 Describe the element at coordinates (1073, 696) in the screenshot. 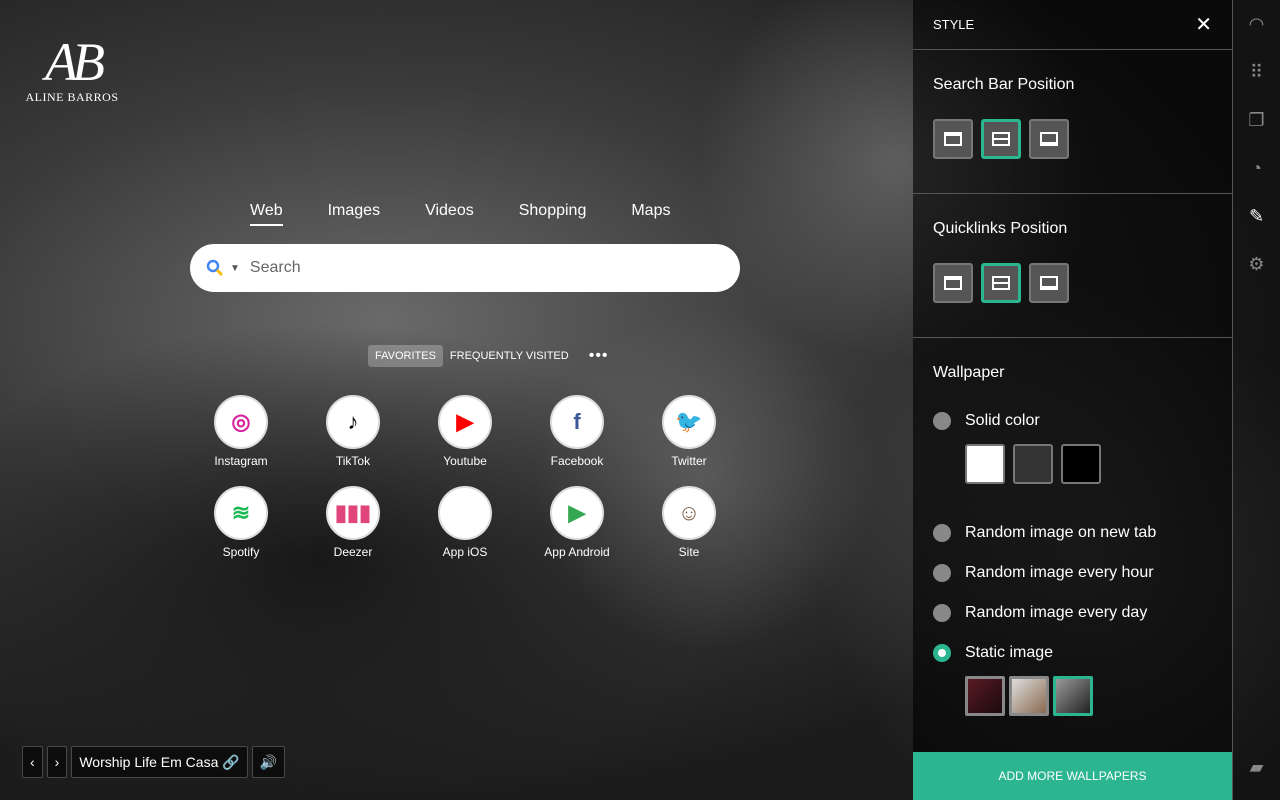

I see `wallpaper-thumbnail-selected` at that location.